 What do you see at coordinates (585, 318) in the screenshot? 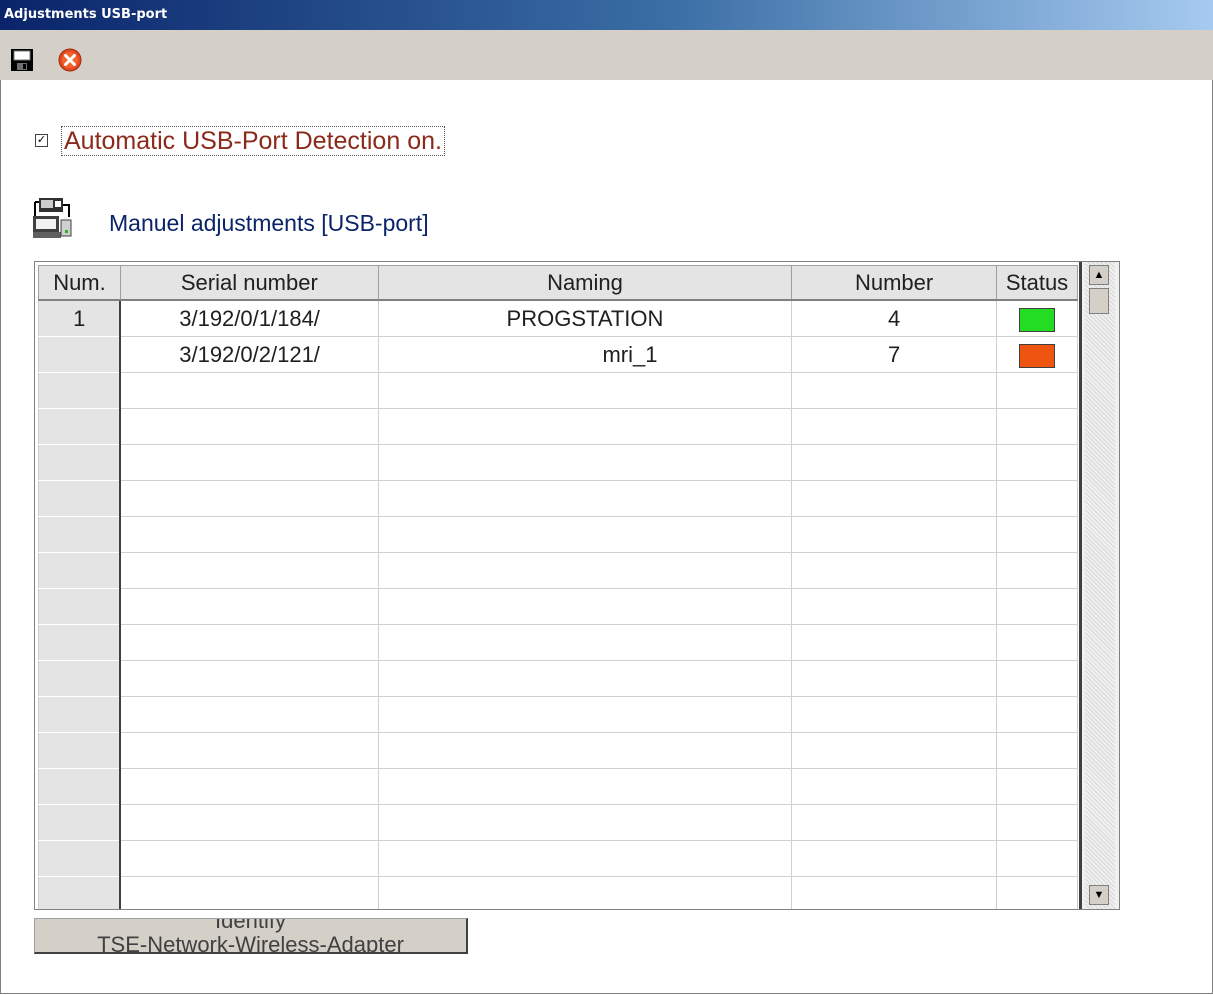
I see `row-naming: PROGSTATION` at bounding box center [585, 318].